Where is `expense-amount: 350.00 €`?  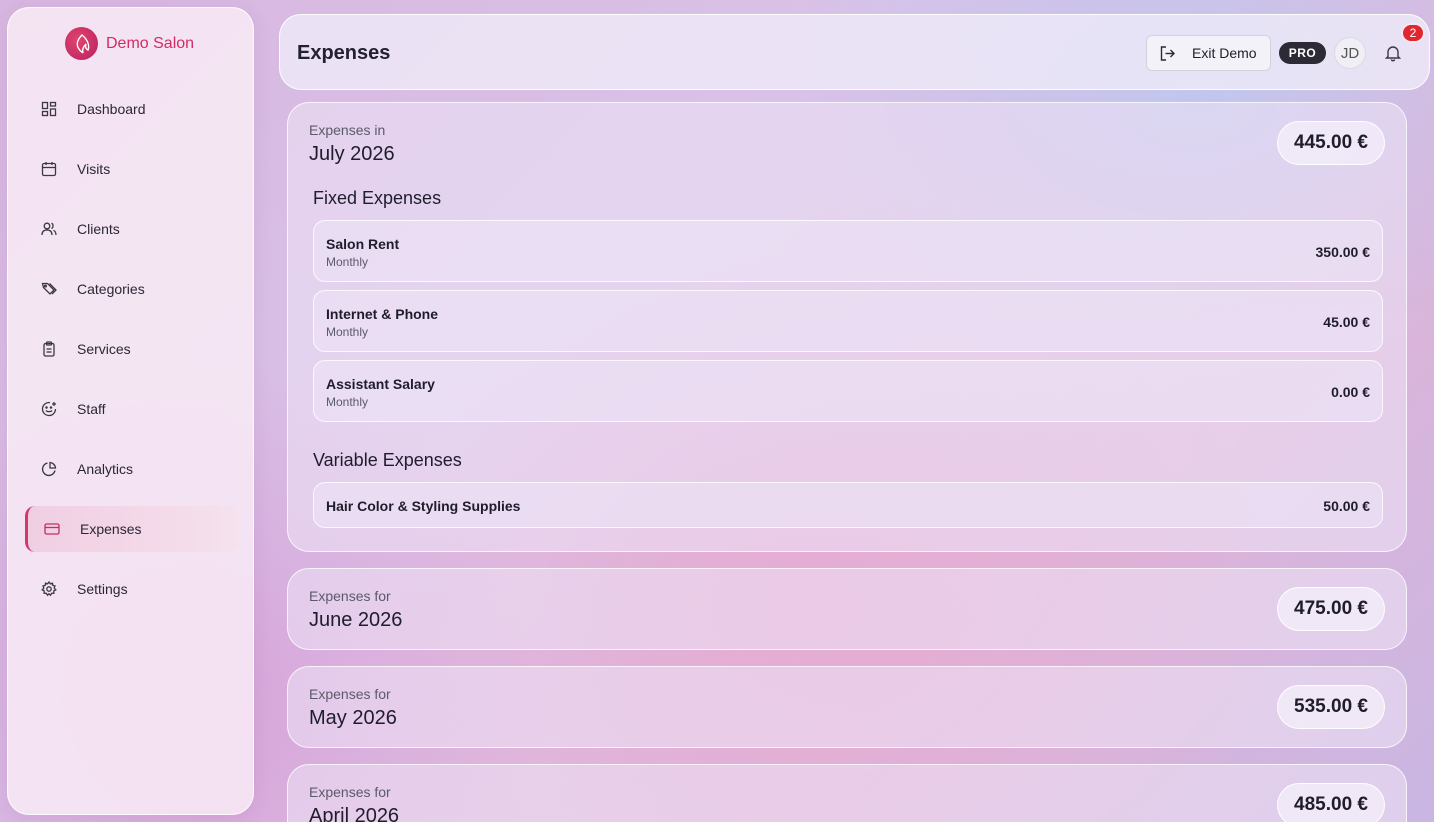
expense-amount: 350.00 € is located at coordinates (1343, 252).